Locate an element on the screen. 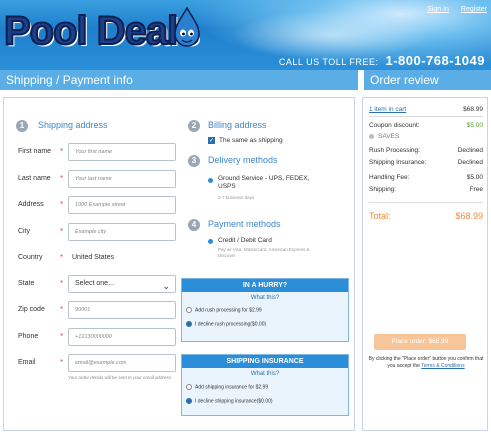 The image size is (491, 441). water-drop-mascot-icon is located at coordinates (187, 26).